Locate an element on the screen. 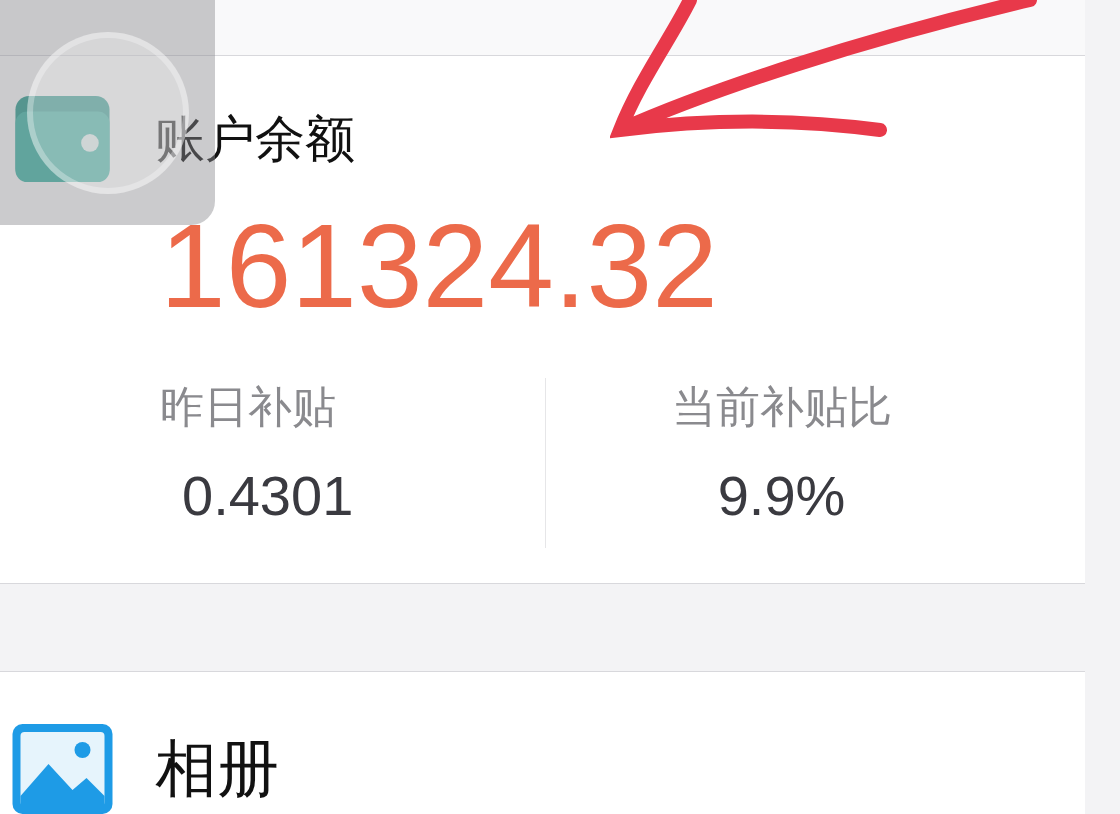  photo-icon is located at coordinates (62, 769).